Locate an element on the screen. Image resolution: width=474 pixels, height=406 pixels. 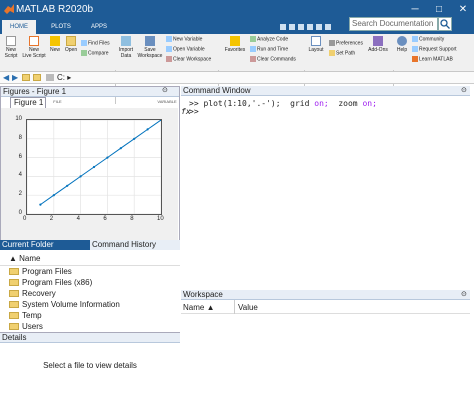
open-variable-icon is located at coordinates (169, 49).